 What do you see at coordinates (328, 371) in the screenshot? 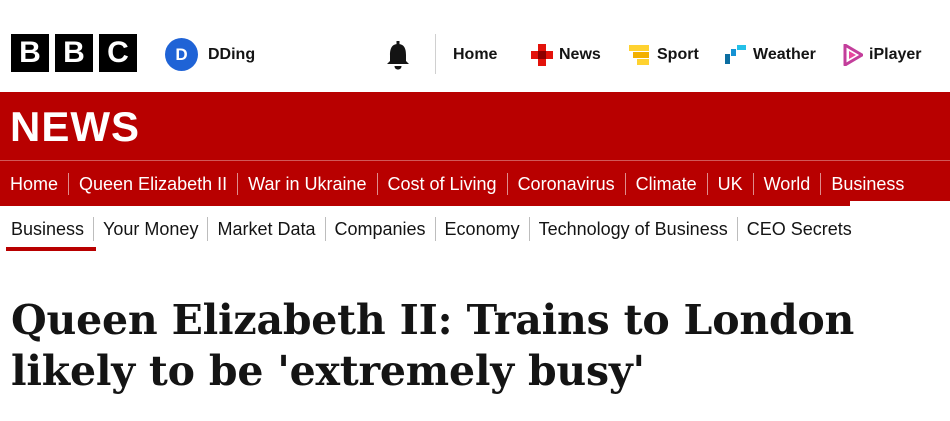
I see `headline-line-2: likely to be 'extremely busy'` at bounding box center [328, 371].